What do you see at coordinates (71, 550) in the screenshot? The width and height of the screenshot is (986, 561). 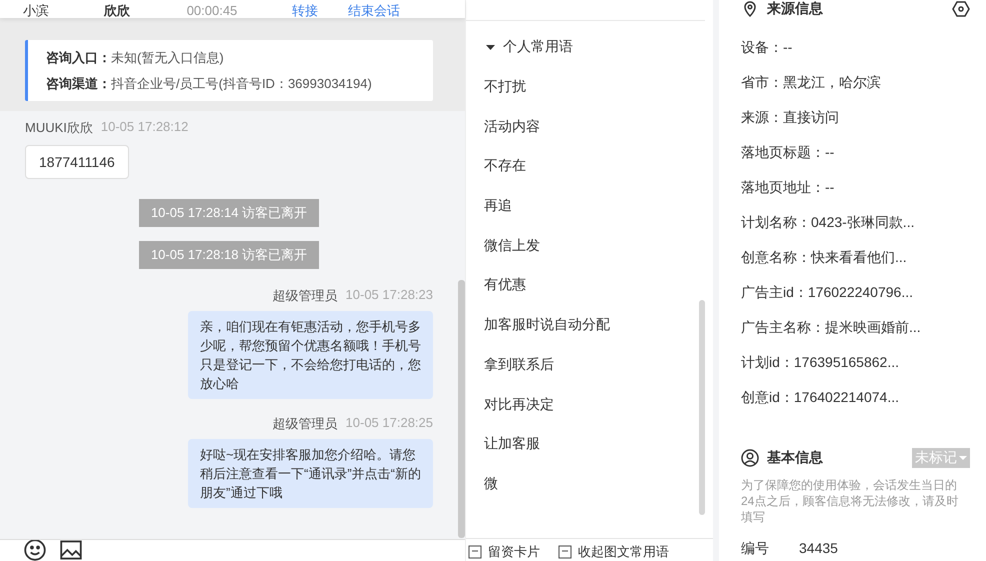 I see `image-icon` at bounding box center [71, 550].